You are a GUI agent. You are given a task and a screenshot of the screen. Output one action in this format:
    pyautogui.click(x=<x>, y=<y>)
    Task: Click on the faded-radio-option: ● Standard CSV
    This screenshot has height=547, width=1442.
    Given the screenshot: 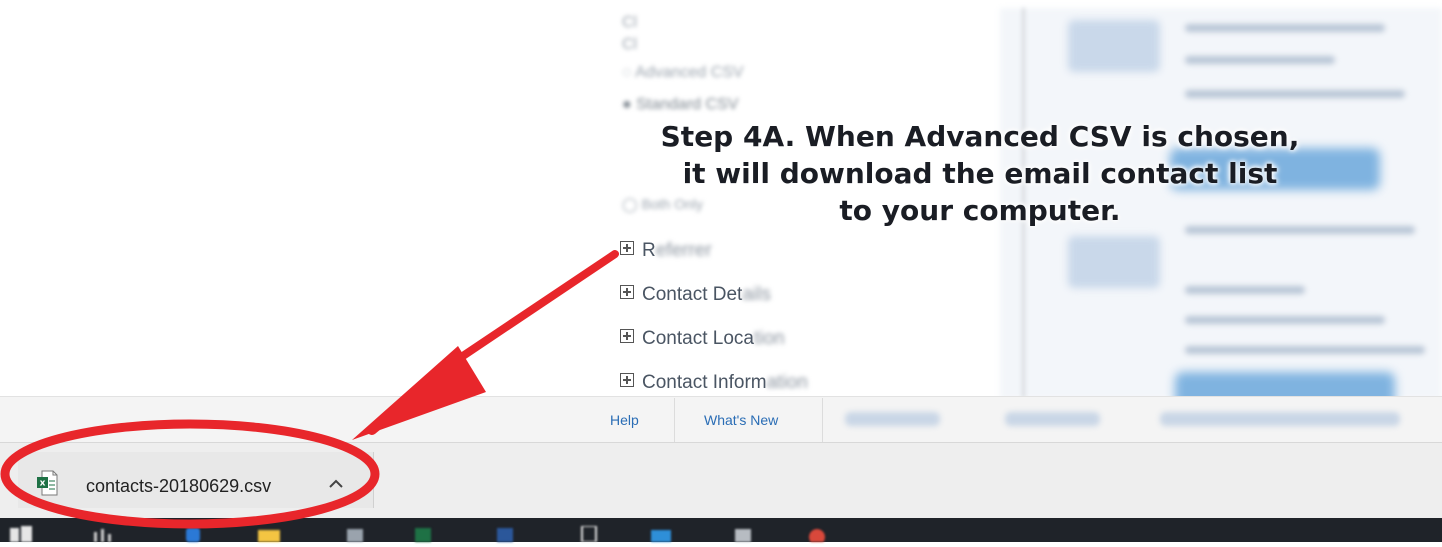 What is the action you would take?
    pyautogui.click(x=680, y=104)
    